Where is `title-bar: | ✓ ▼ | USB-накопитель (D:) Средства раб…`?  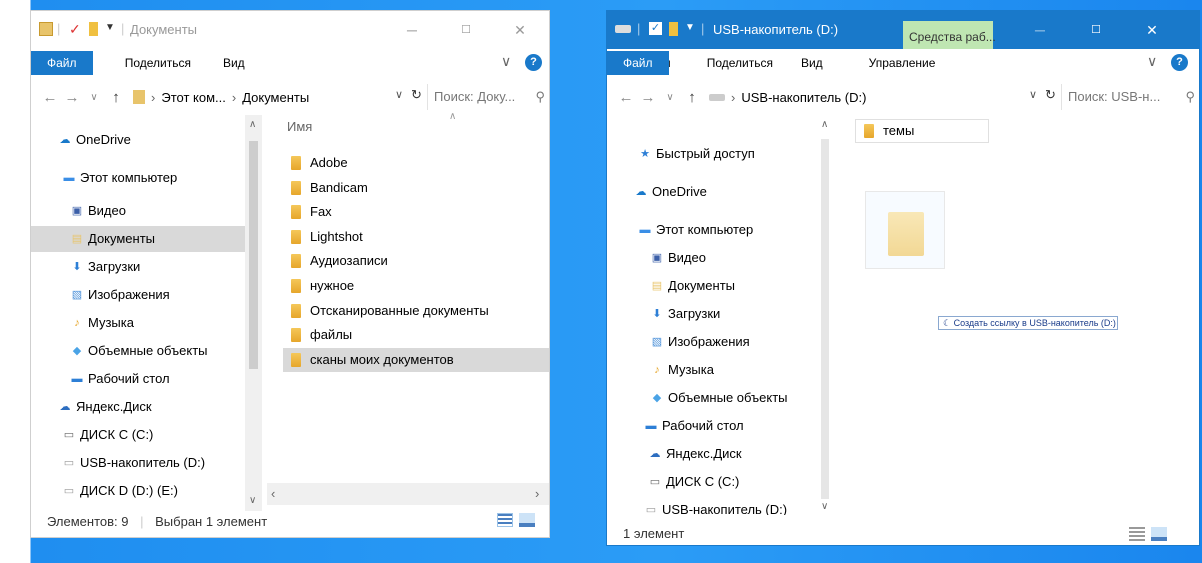 title-bar: | ✓ ▼ | USB-накопитель (D:) Средства раб… is located at coordinates (903, 30).